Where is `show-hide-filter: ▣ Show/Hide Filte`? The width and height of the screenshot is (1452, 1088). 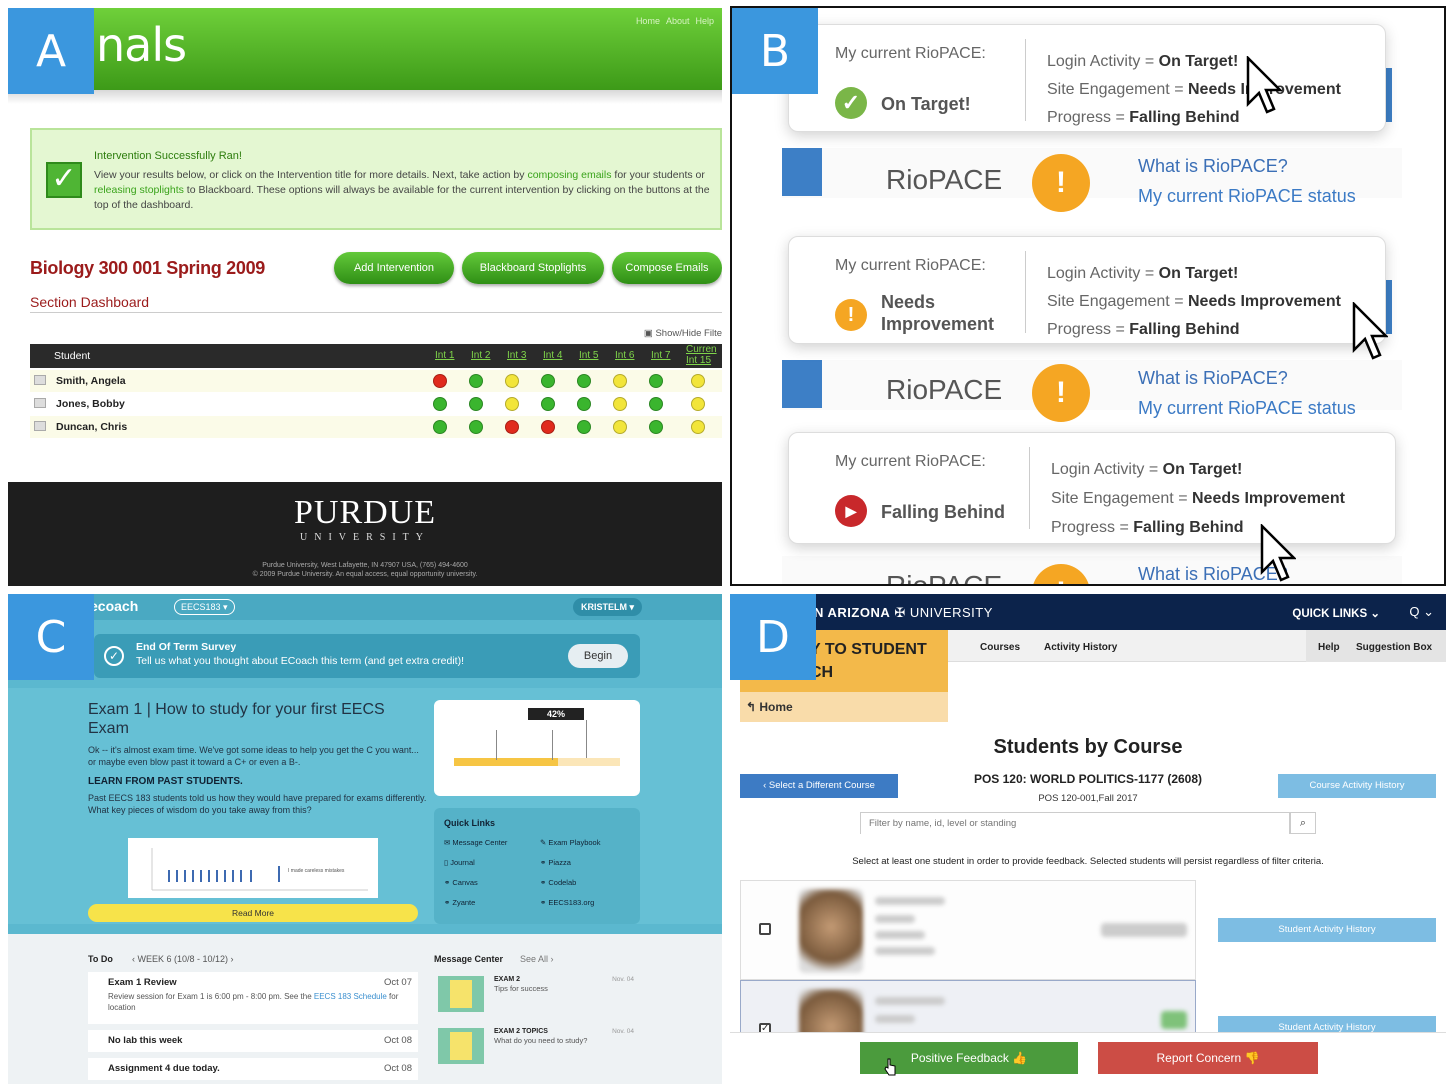
show-hide-filter: ▣ Show/Hide Filte is located at coordinates (683, 333).